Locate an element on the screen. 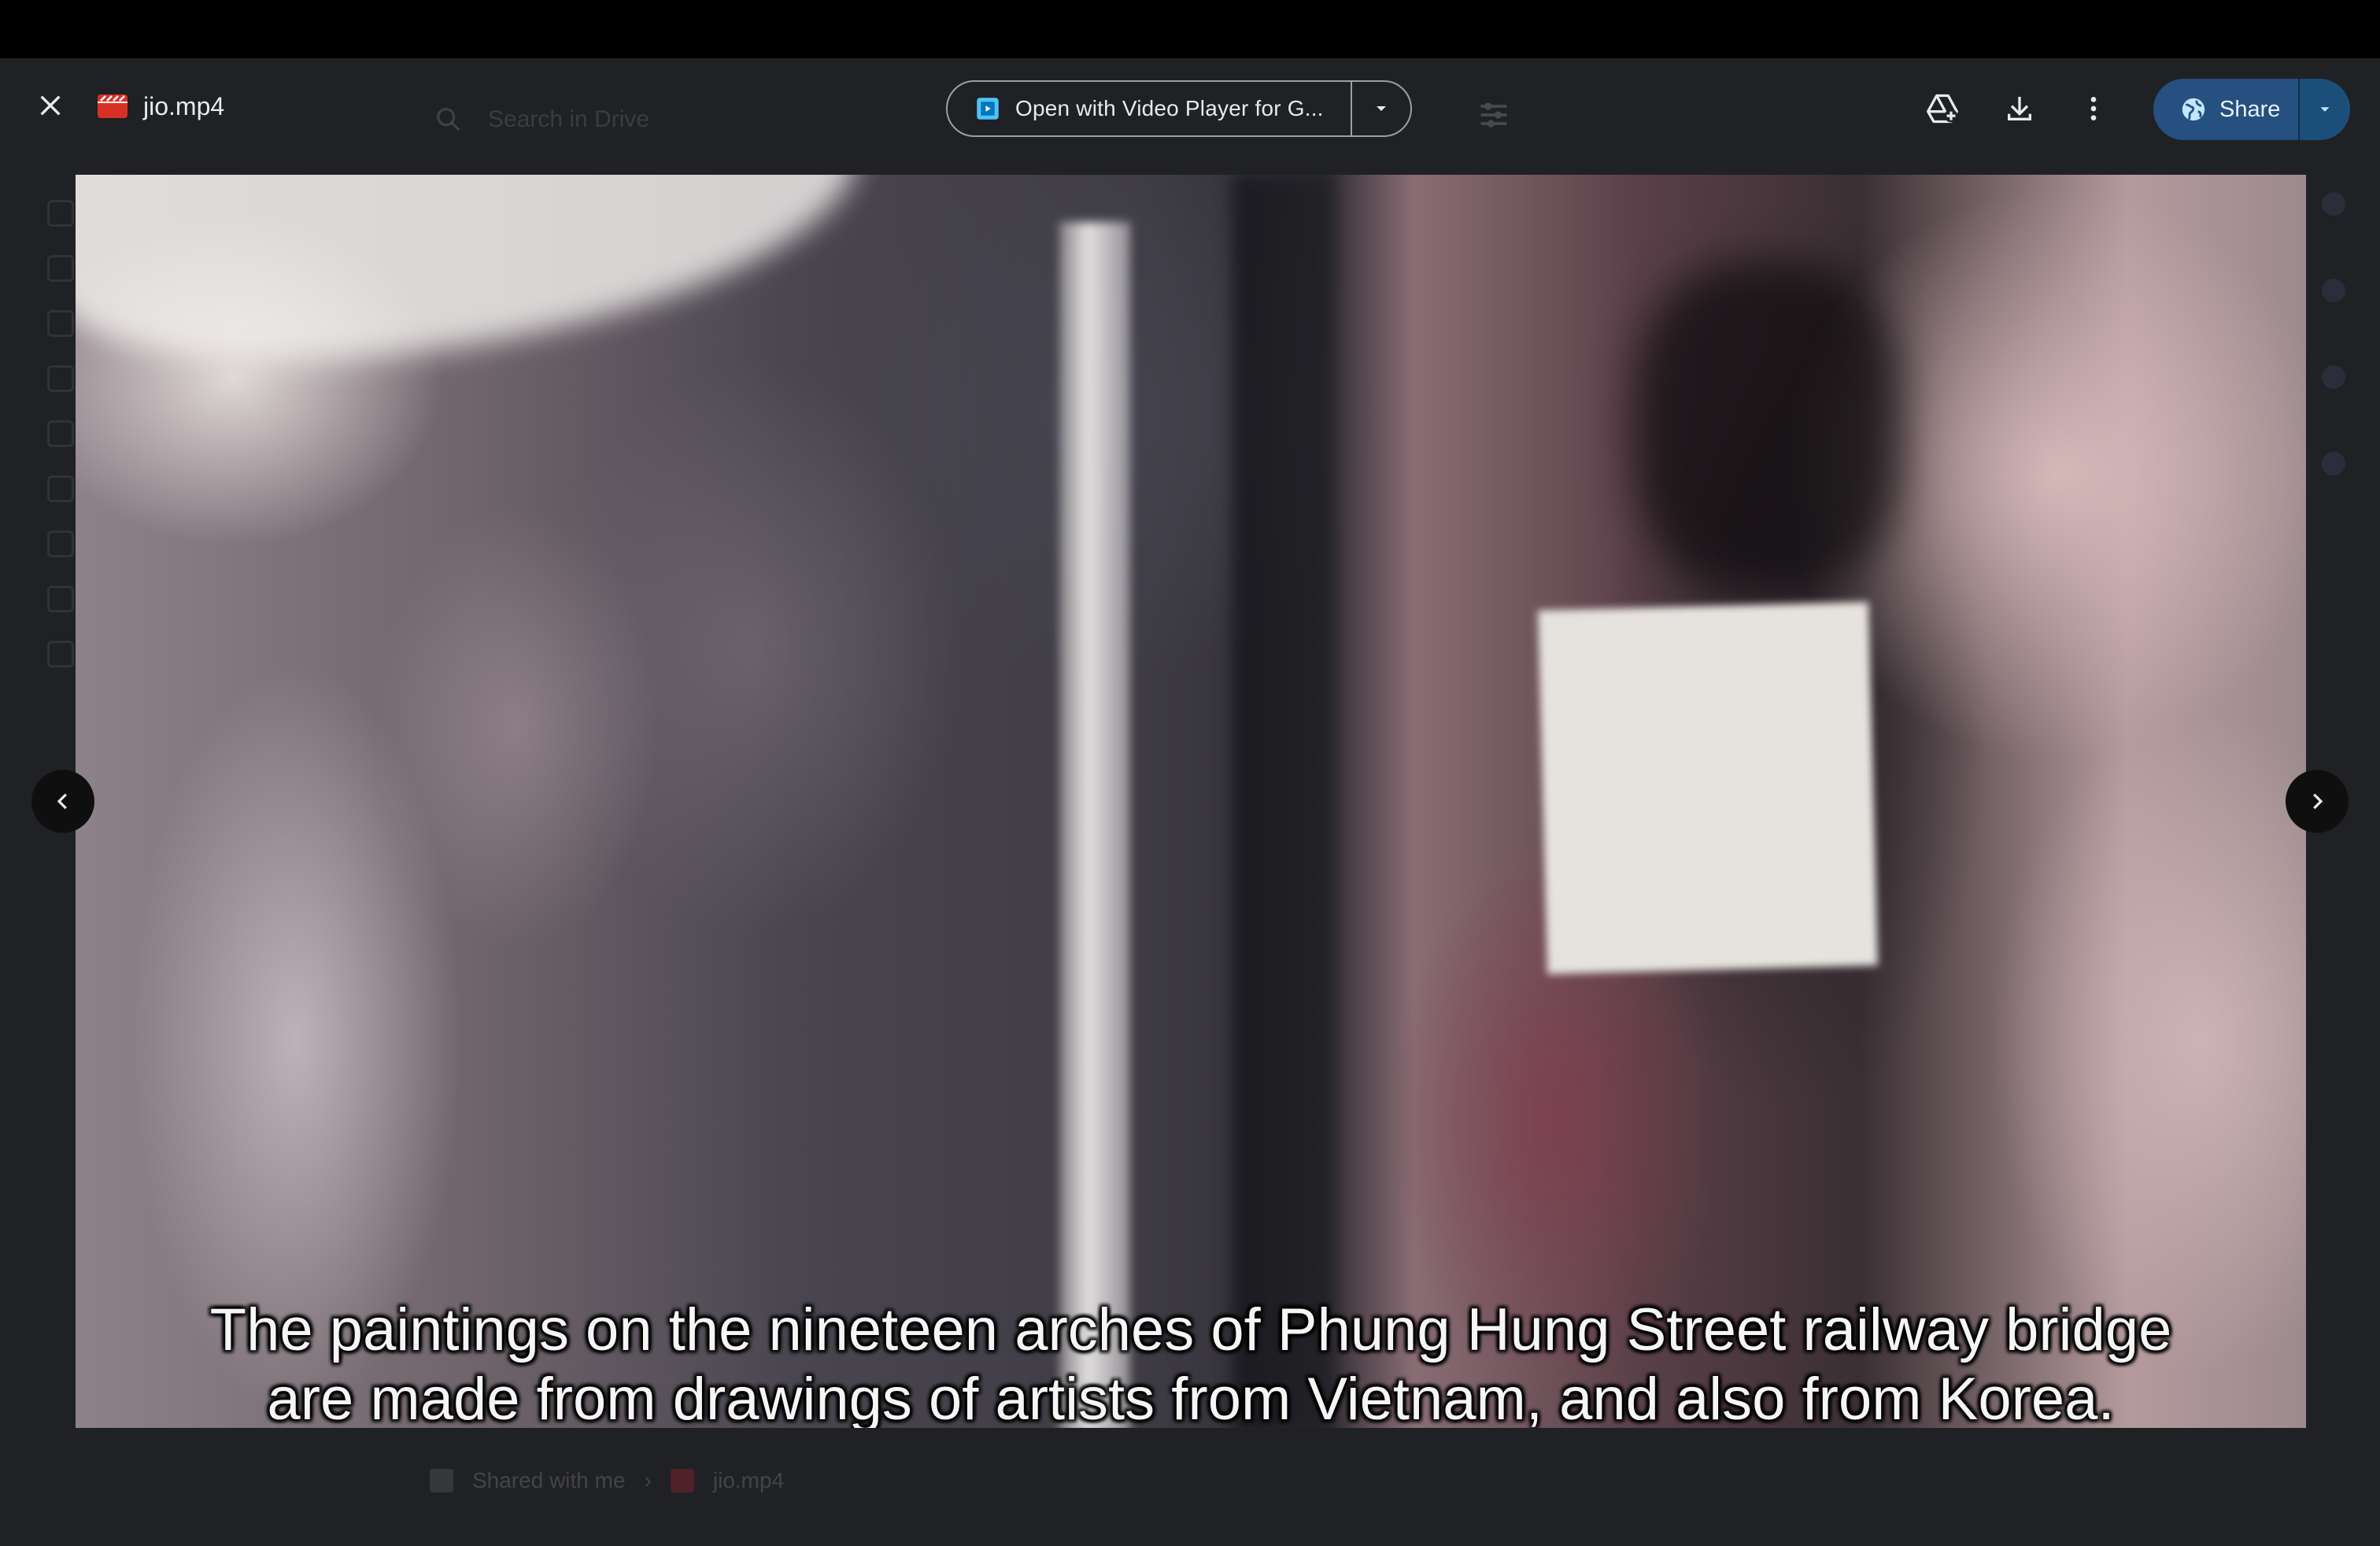  add-to-drive-icon is located at coordinates (1942, 109).